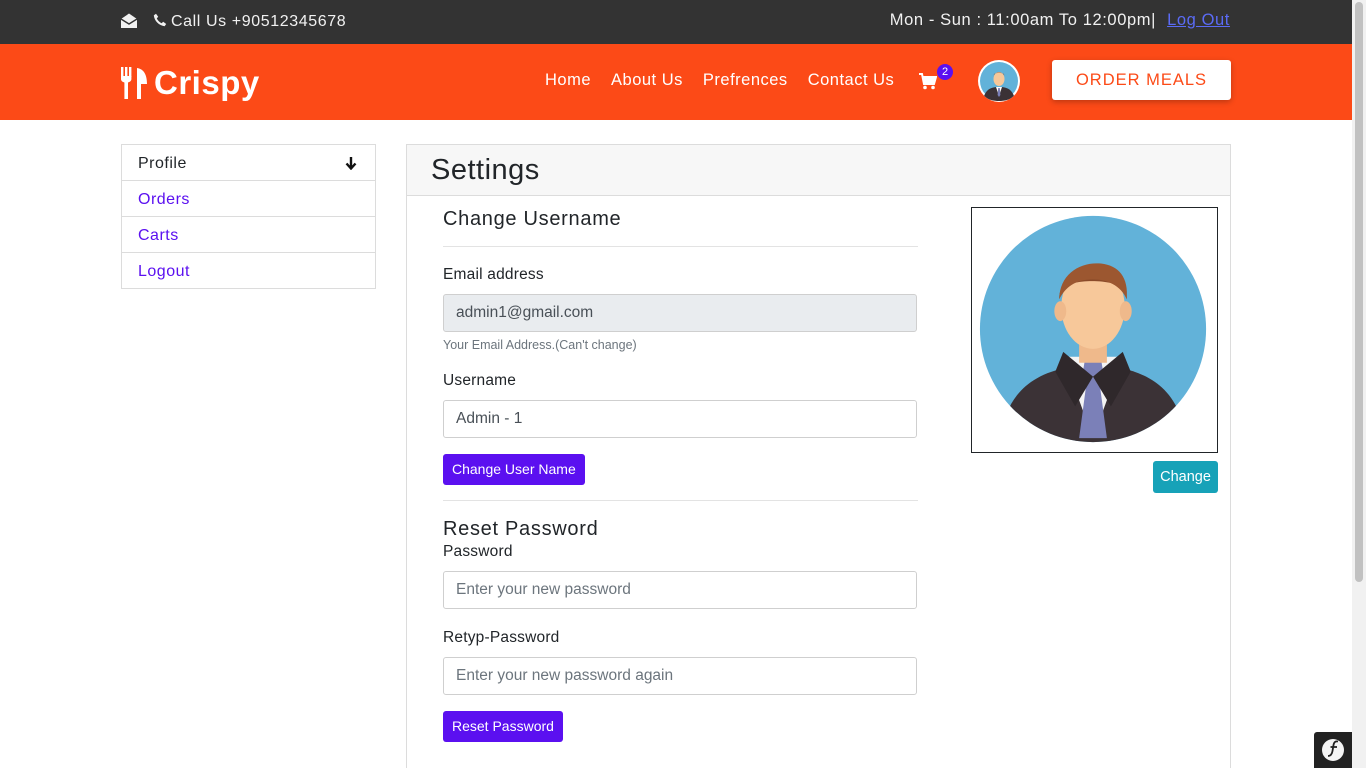 The image size is (1366, 768). I want to click on call-us-text: Call Us +90512345678, so click(259, 21).